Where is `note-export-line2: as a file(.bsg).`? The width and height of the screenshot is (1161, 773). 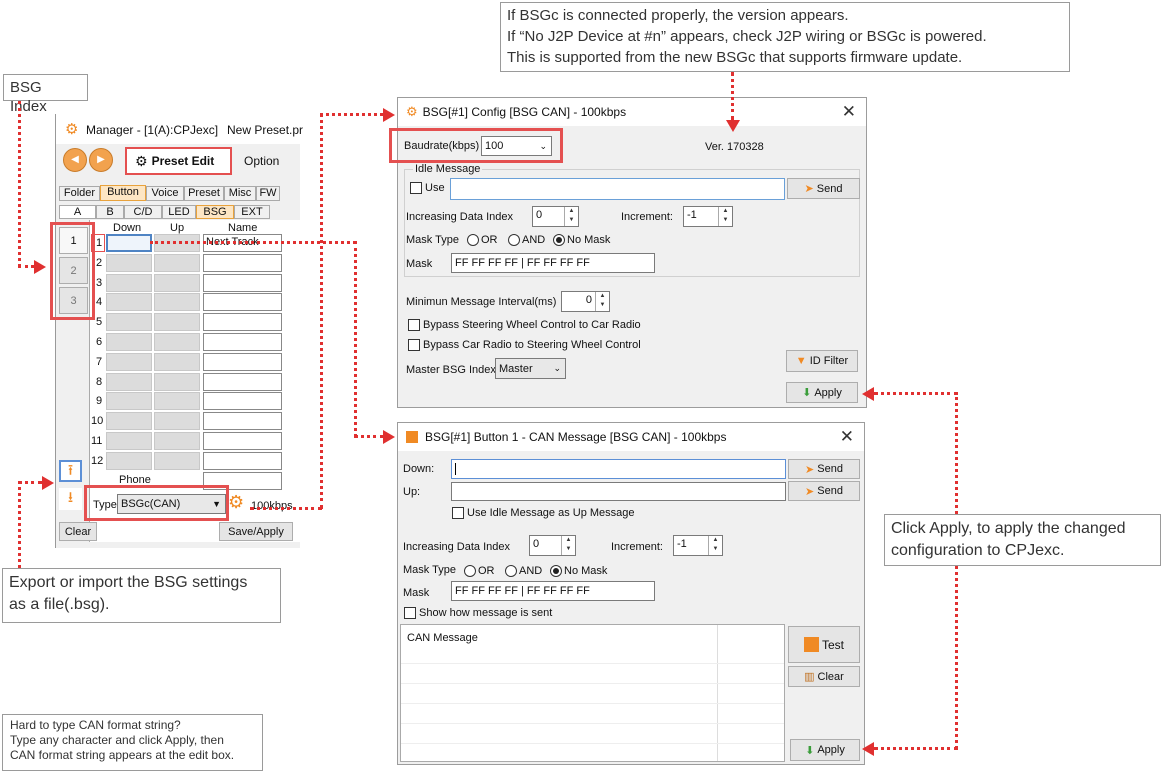 note-export-line2: as a file(.bsg). is located at coordinates (59, 604).